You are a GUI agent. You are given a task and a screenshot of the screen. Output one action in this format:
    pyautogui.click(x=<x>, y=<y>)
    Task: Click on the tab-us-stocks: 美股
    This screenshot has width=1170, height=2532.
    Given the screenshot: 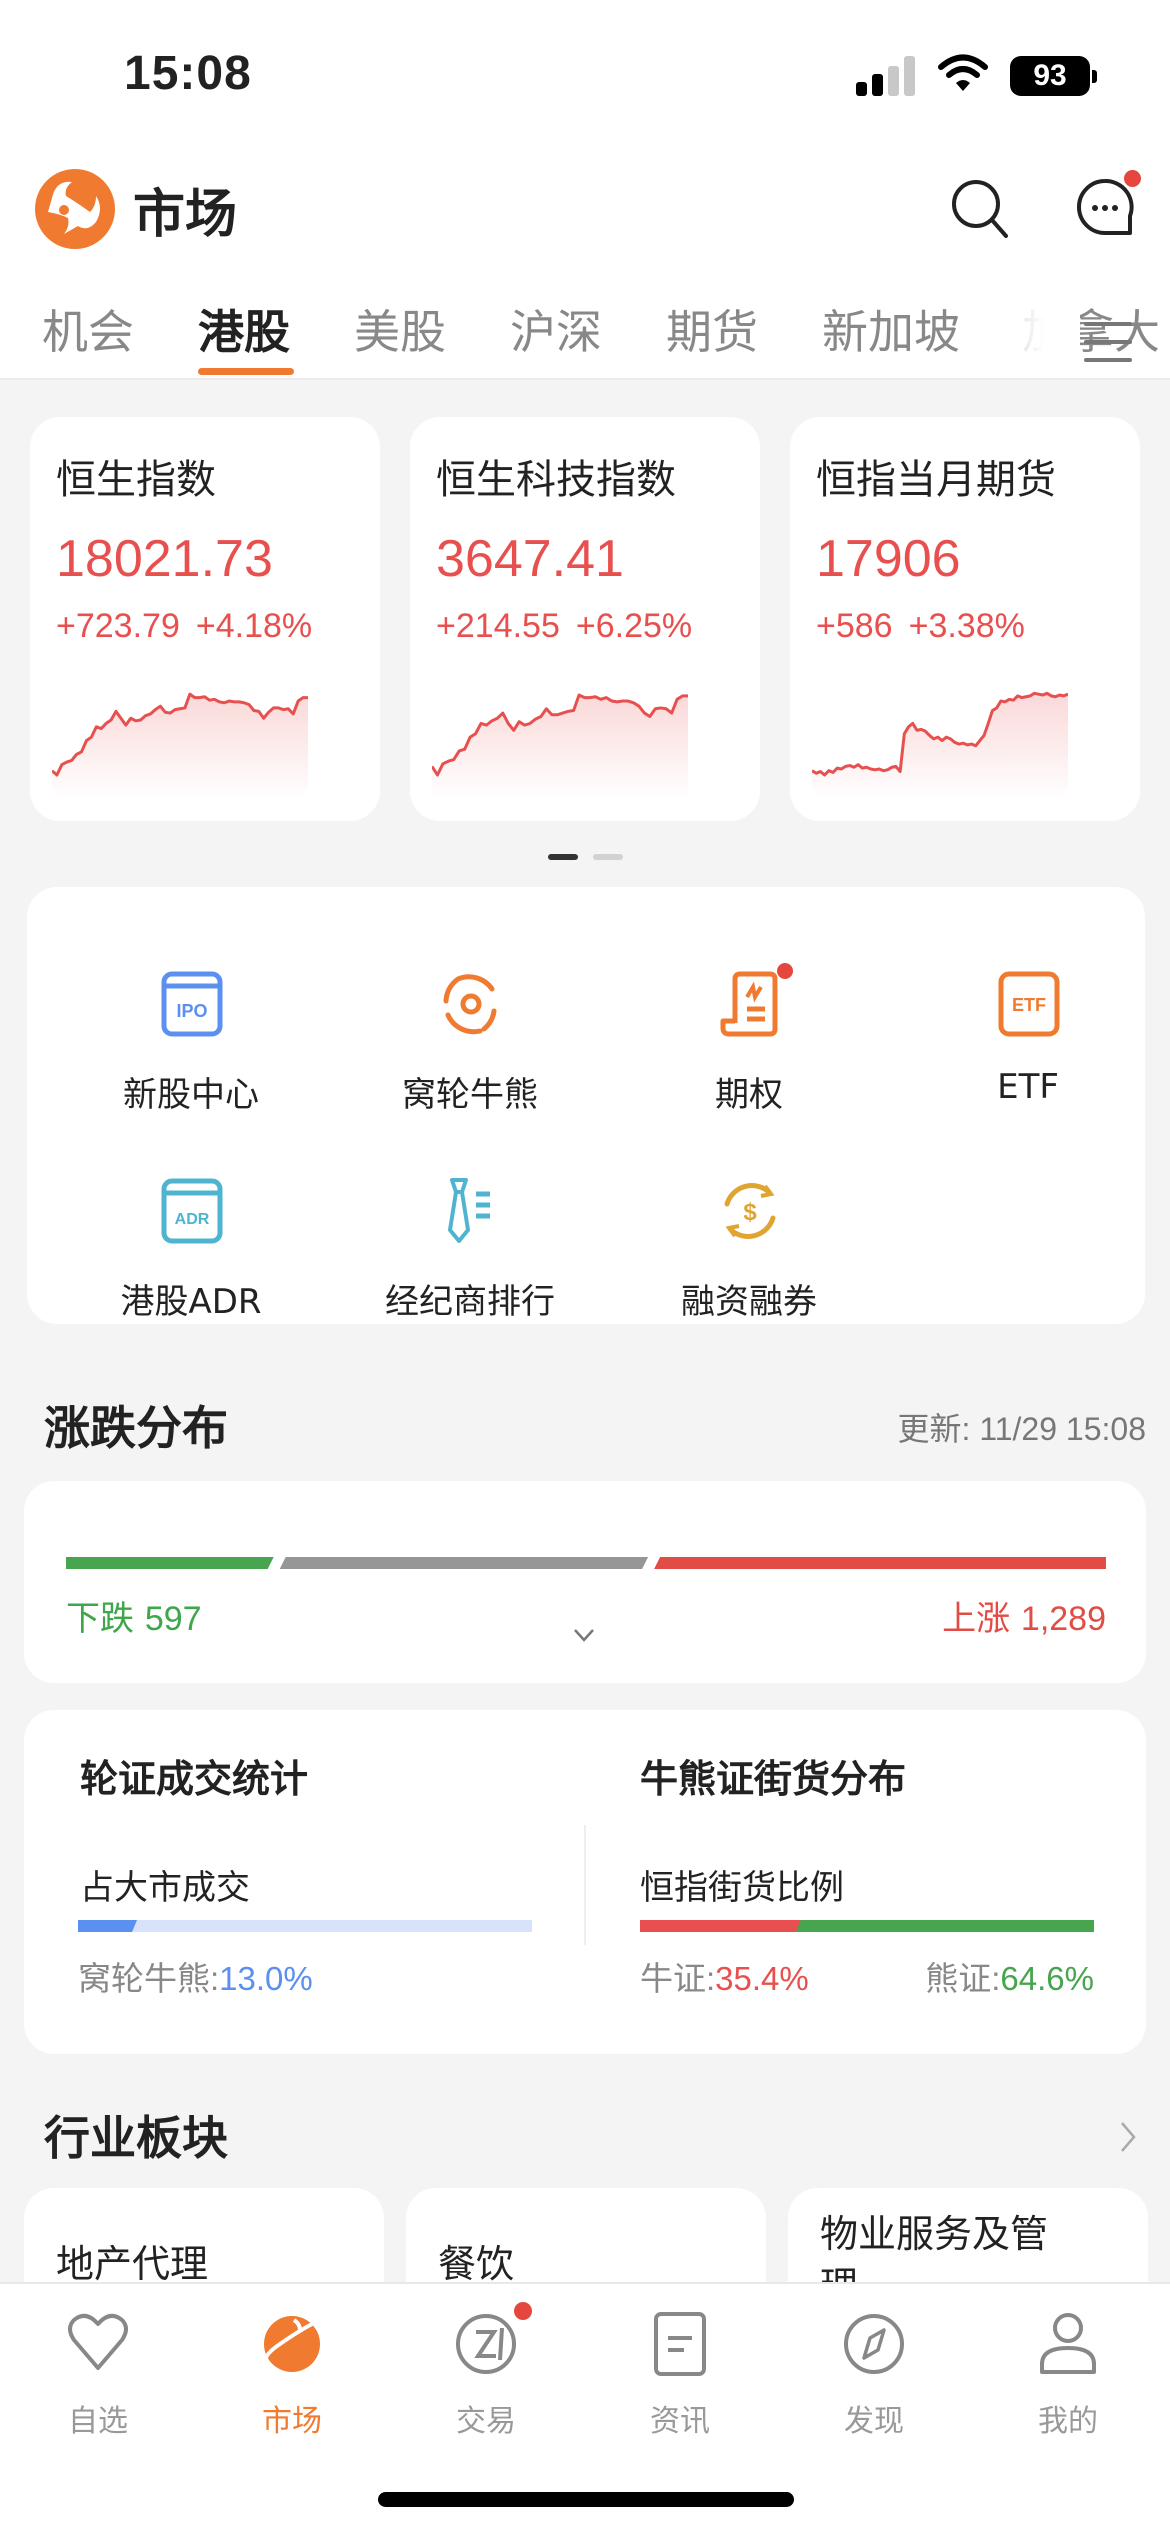 What is the action you would take?
    pyautogui.click(x=400, y=329)
    